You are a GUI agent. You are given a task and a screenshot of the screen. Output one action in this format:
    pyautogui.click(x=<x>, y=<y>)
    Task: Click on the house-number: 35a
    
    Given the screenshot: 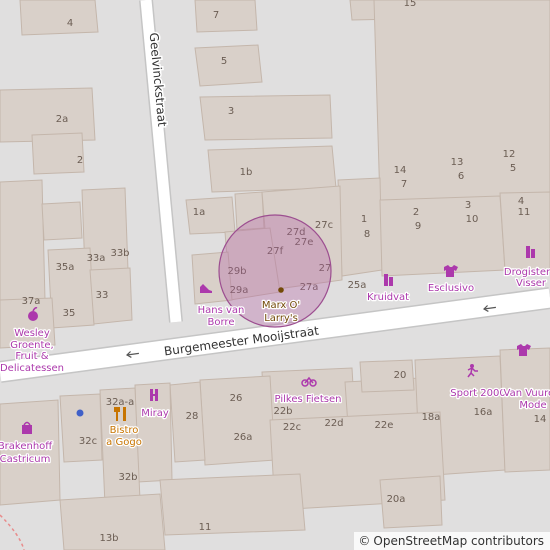 What is the action you would take?
    pyautogui.click(x=65, y=267)
    